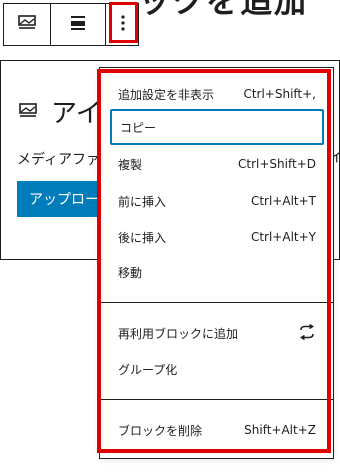 This screenshot has width=340, height=475. I want to click on page-heading-peek: ックを追加, so click(223, 10).